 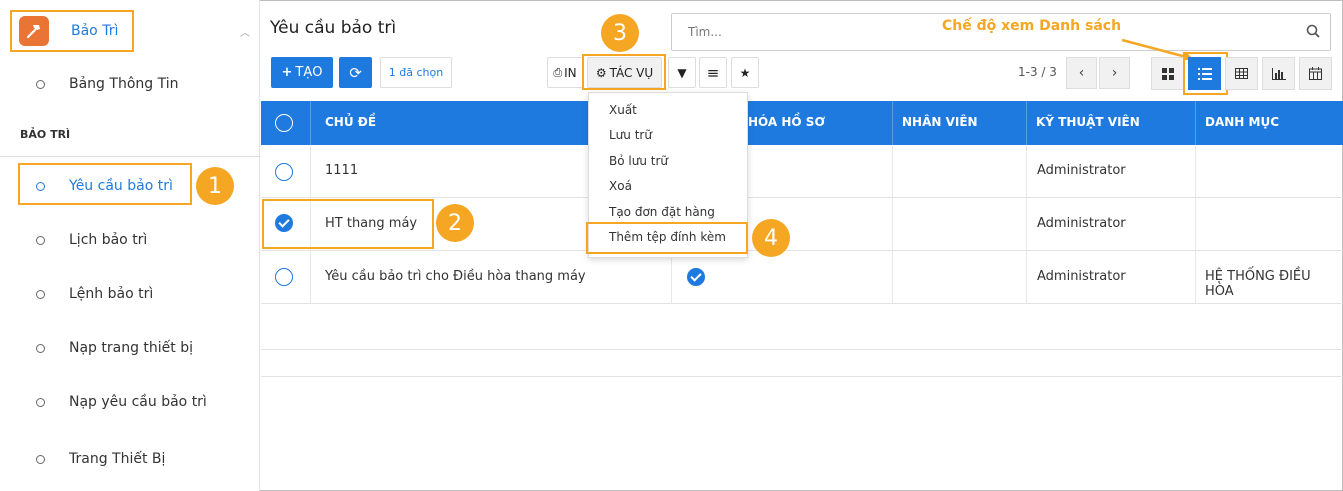 What do you see at coordinates (284, 123) in the screenshot?
I see `select-all-checkbox` at bounding box center [284, 123].